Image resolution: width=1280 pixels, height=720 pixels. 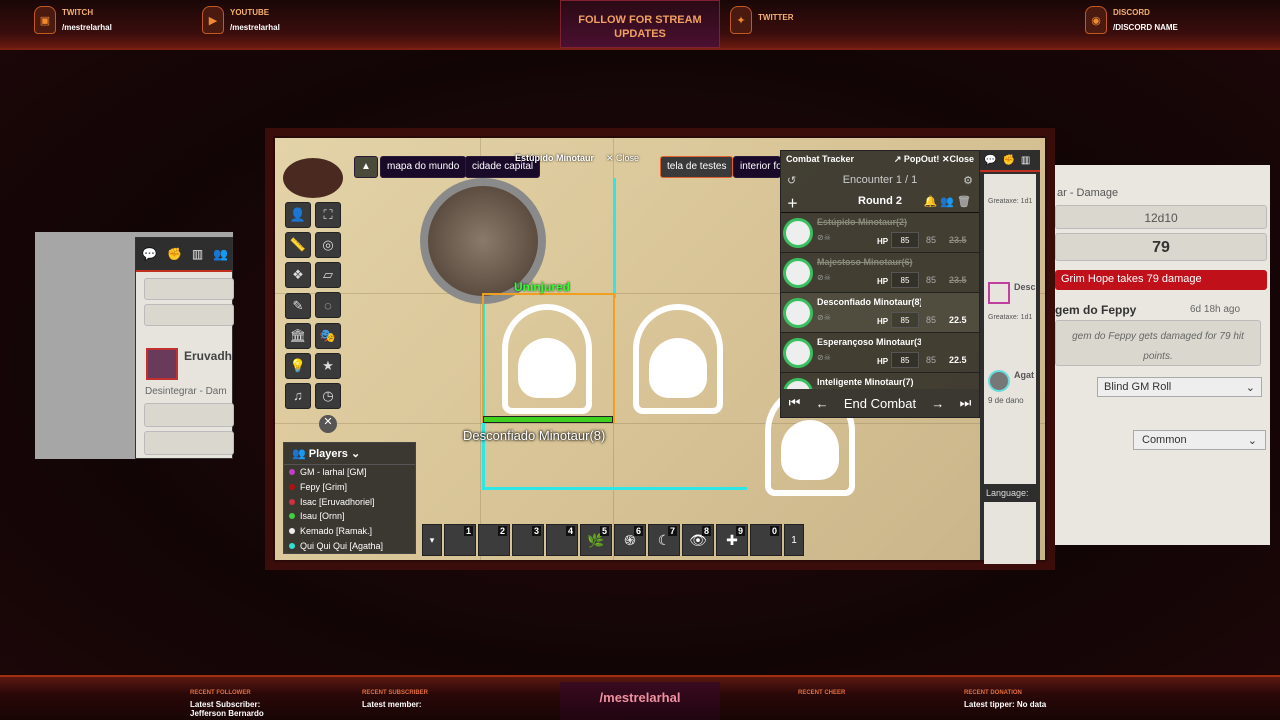 I want to click on token-tool-icon: 👤, so click(x=298, y=215).